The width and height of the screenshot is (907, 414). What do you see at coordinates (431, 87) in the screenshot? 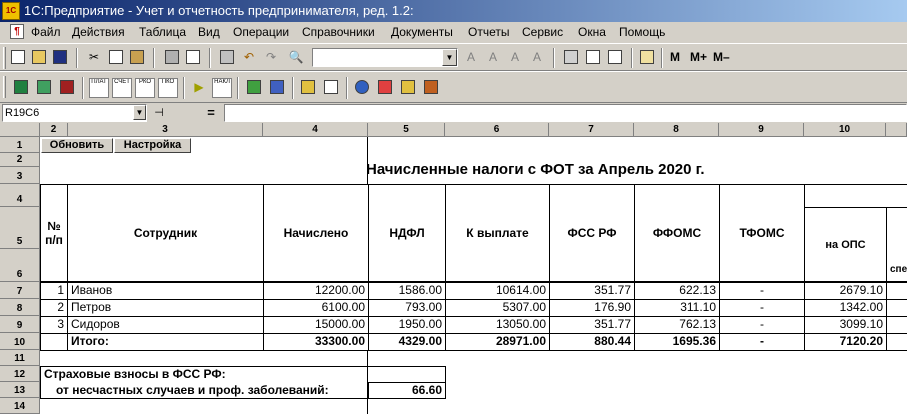
I see `package-icon` at bounding box center [431, 87].